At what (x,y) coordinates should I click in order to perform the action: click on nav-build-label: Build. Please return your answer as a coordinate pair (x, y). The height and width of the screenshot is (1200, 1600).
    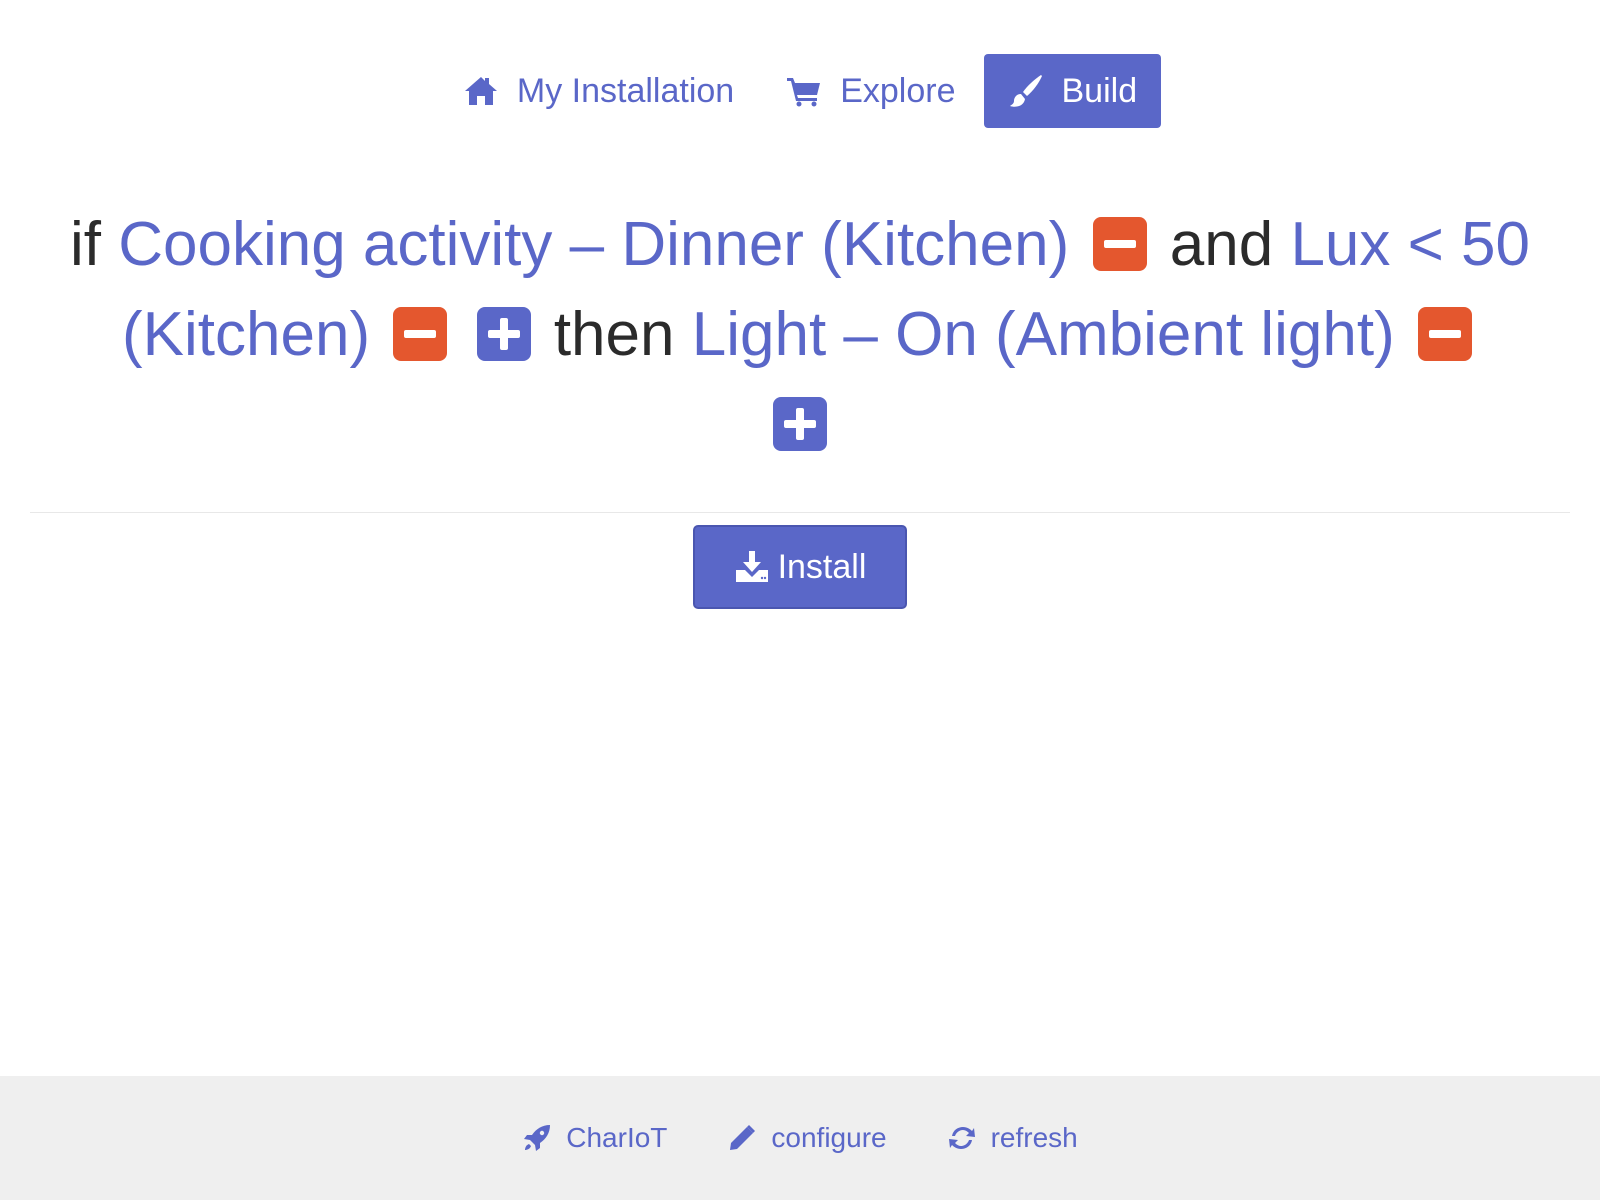
    Looking at the image, I should click on (1099, 90).